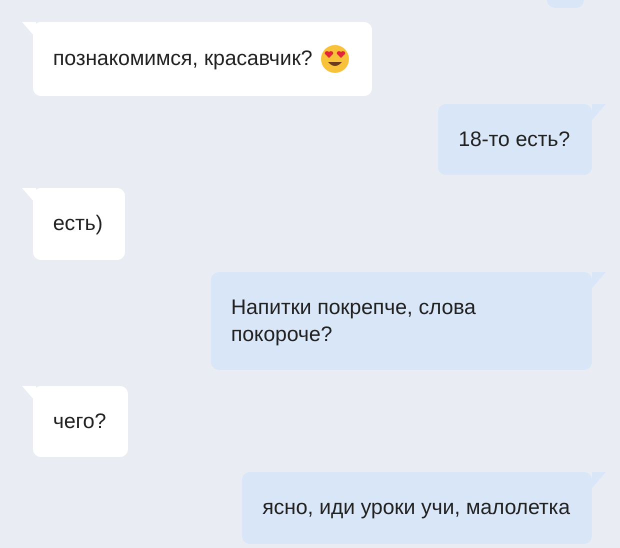 This screenshot has width=620, height=548. Describe the element at coordinates (416, 508) in the screenshot. I see `message-text: ясно, иди уроки учи, малолетка` at that location.